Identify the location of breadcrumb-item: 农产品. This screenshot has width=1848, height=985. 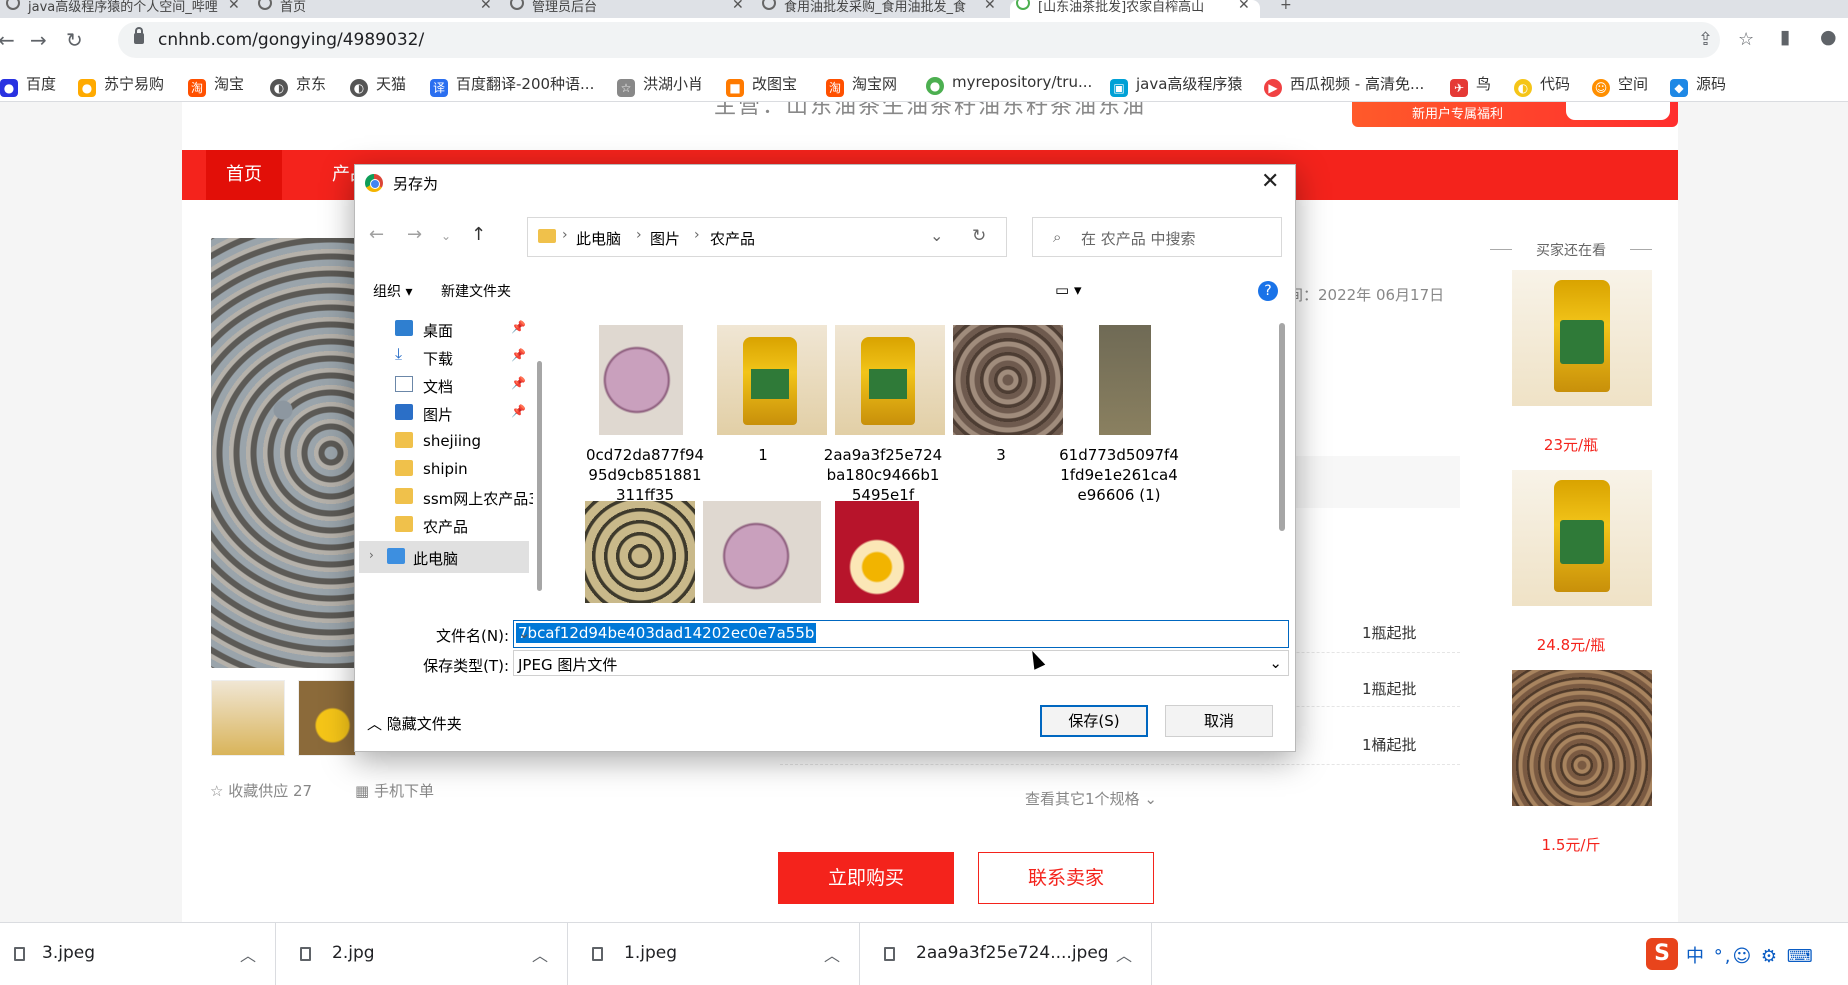
(732, 238).